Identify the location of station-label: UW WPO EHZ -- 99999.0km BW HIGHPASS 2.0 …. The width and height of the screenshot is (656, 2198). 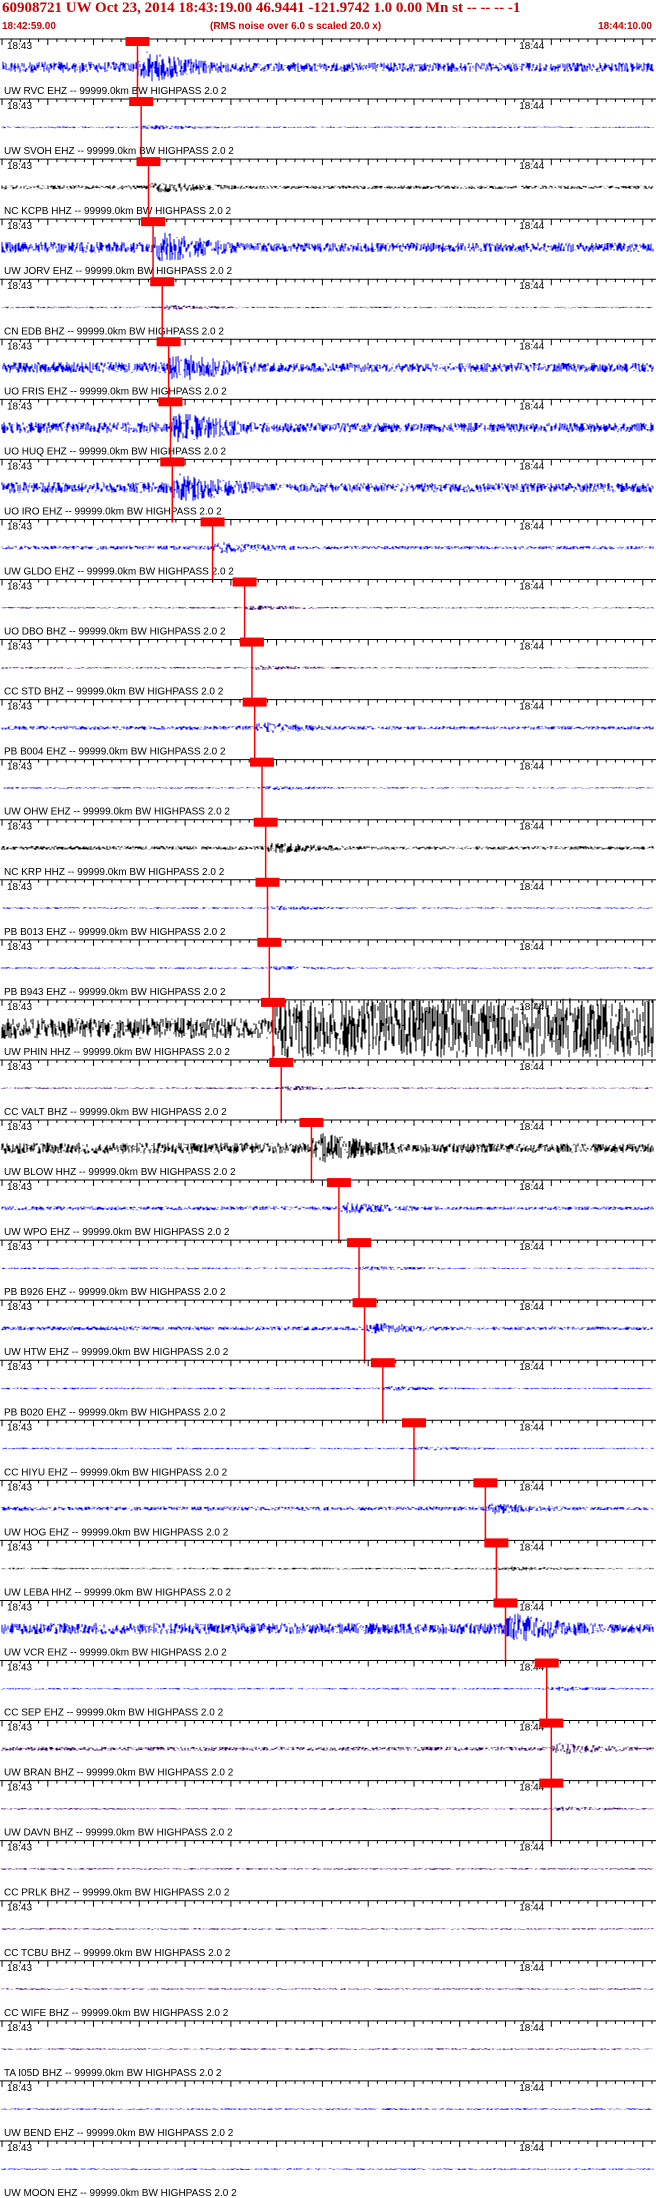
(117, 1232).